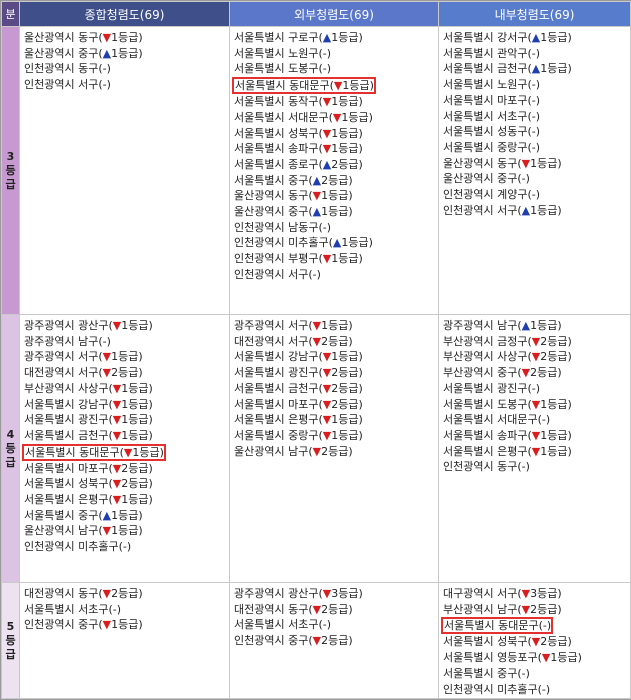 The width and height of the screenshot is (631, 700). Describe the element at coordinates (284, 86) in the screenshot. I see `district-text: 서울특별시 동대문구(` at that location.